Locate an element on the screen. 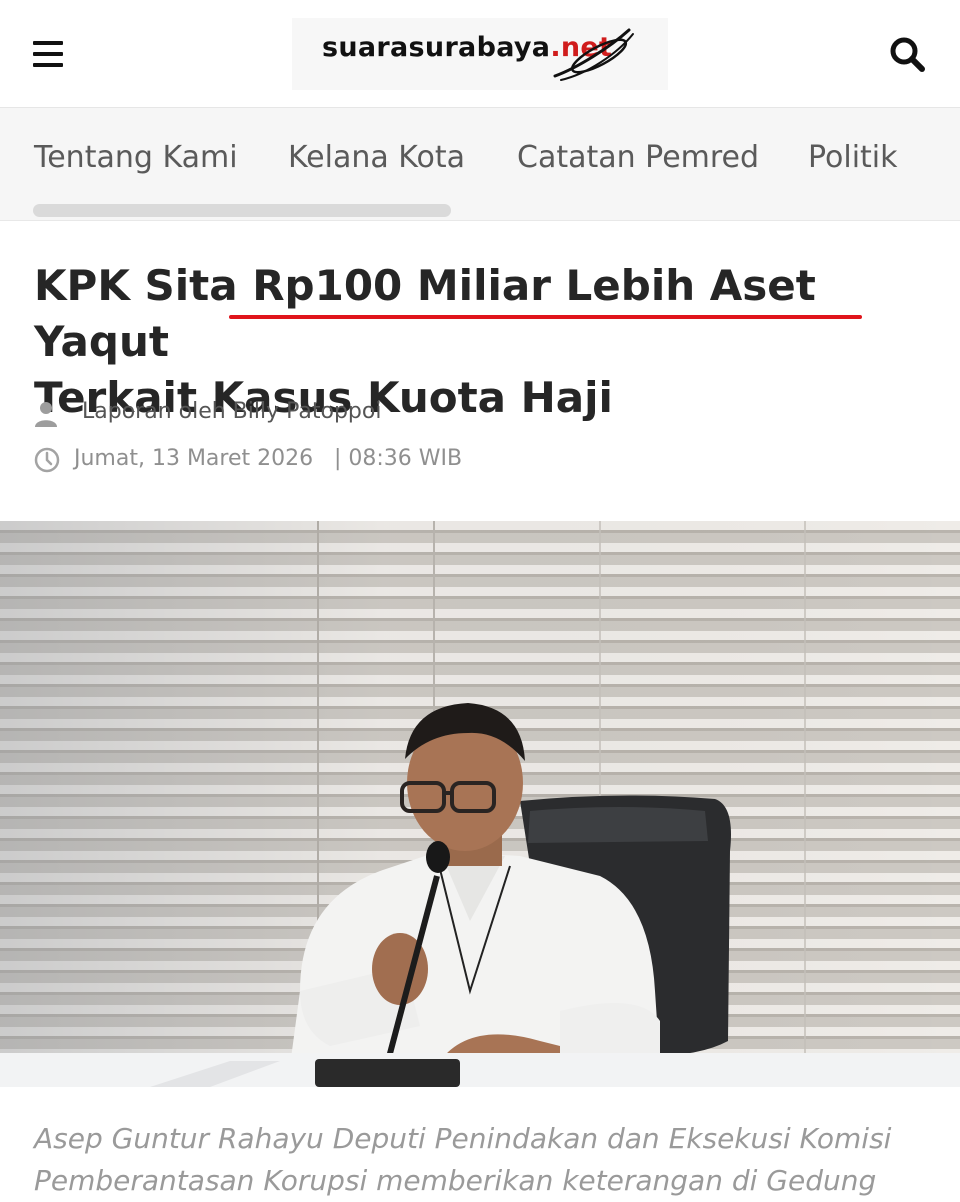 This screenshot has width=960, height=1202. nav-item-kelana-kota: Kelana Kota is located at coordinates (376, 157).